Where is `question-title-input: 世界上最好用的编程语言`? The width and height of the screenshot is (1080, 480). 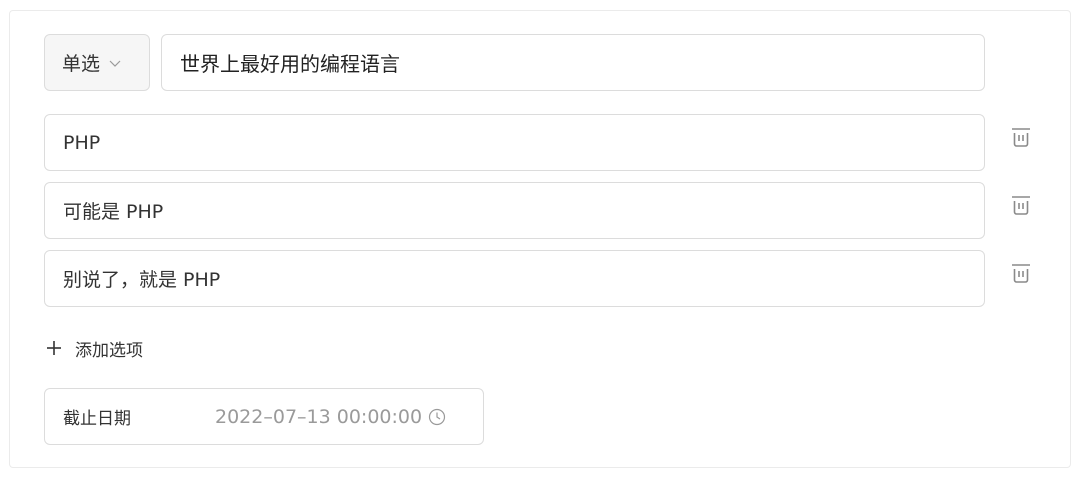 question-title-input: 世界上最好用的编程语言 is located at coordinates (573, 62).